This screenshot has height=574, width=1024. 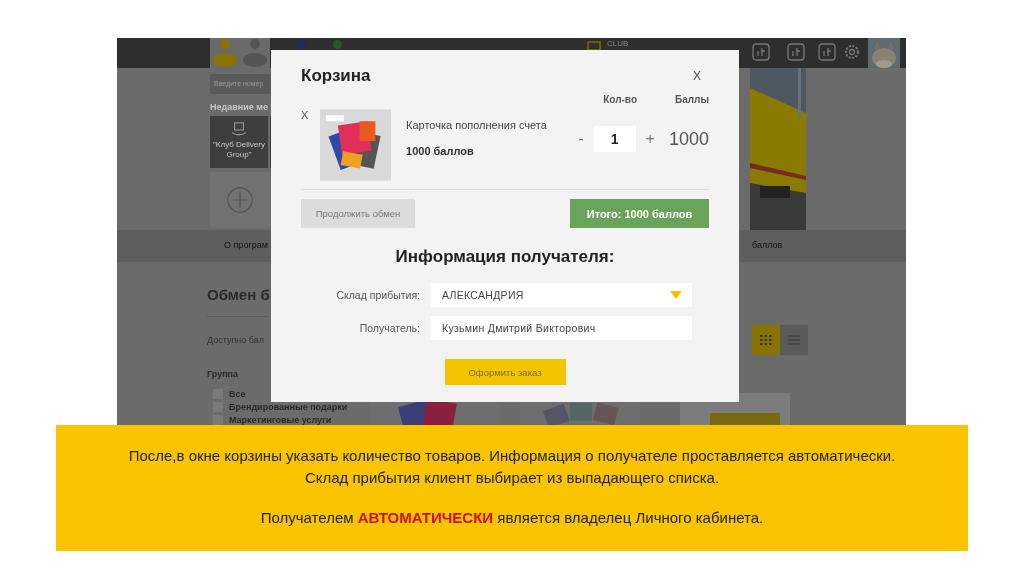 I want to click on note-text: Получателем АВТОМАТИЧЕСКИ является владелец Личного кабинета., so click(x=512, y=518).